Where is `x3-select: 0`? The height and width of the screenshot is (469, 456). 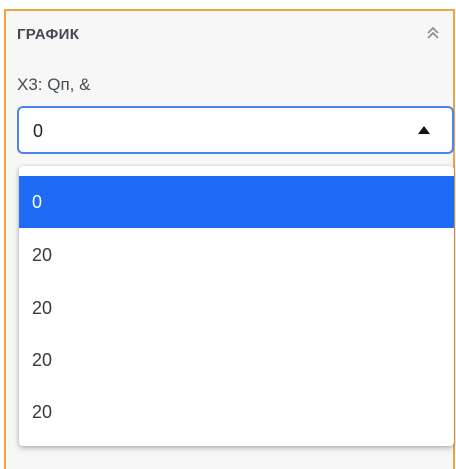
x3-select: 0 is located at coordinates (235, 130).